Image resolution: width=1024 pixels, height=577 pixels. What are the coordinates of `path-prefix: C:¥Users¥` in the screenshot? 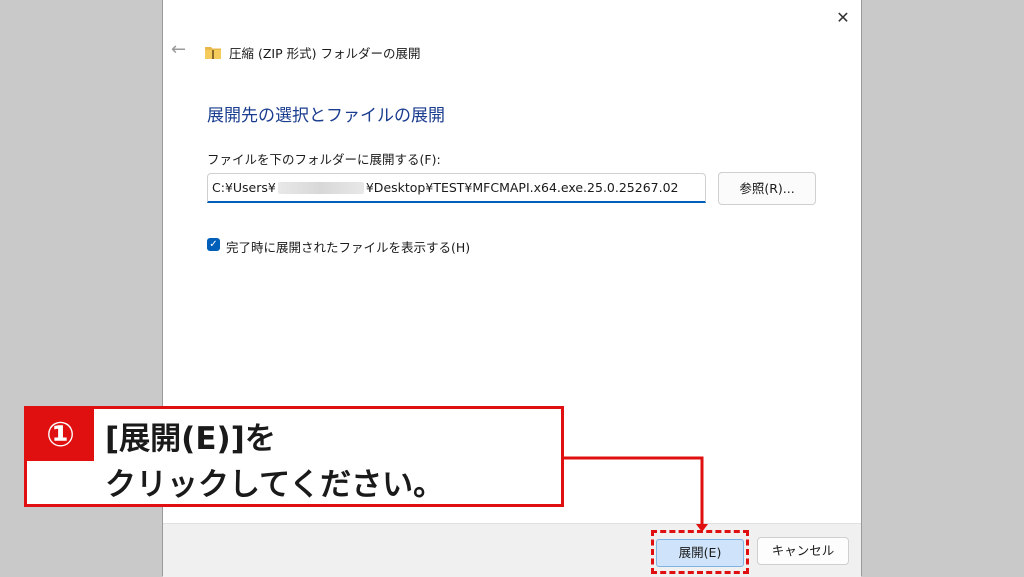 It's located at (244, 187).